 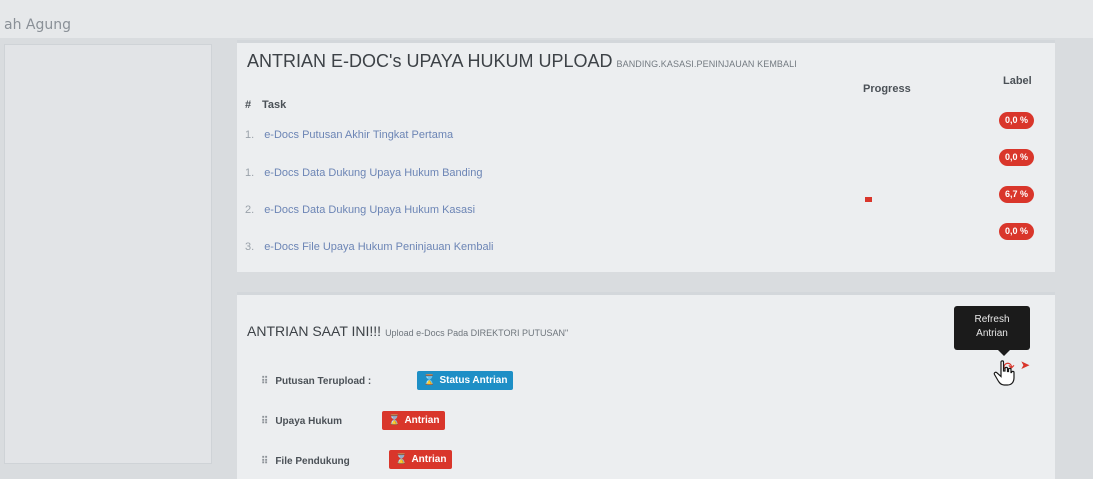 I want to click on column-header-task: Task, so click(x=274, y=105).